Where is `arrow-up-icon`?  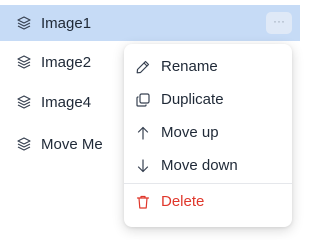 arrow-up-icon is located at coordinates (143, 133).